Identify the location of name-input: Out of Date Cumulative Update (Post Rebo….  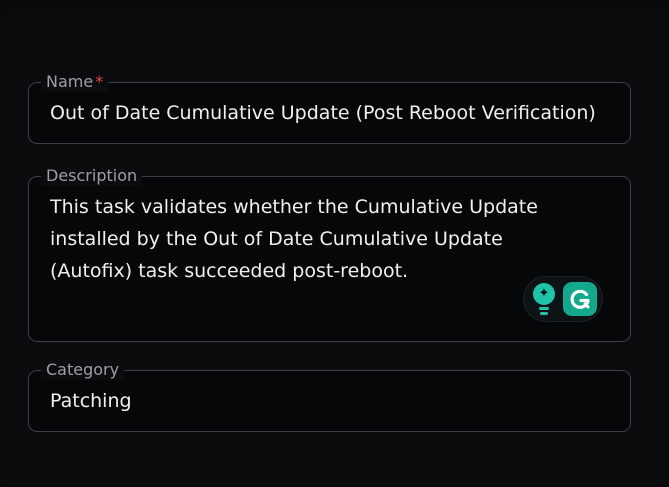
(332, 113).